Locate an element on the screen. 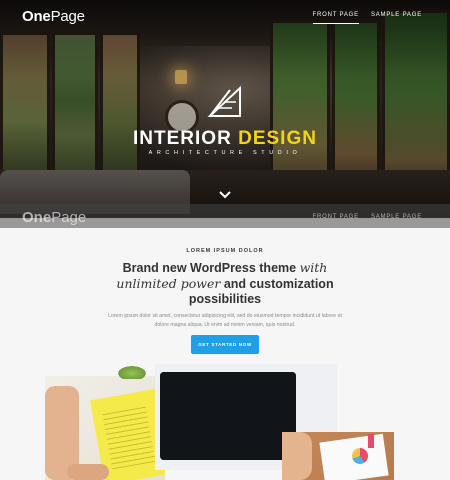  nav-item-front-page: FRONT PAGE is located at coordinates (335, 18).